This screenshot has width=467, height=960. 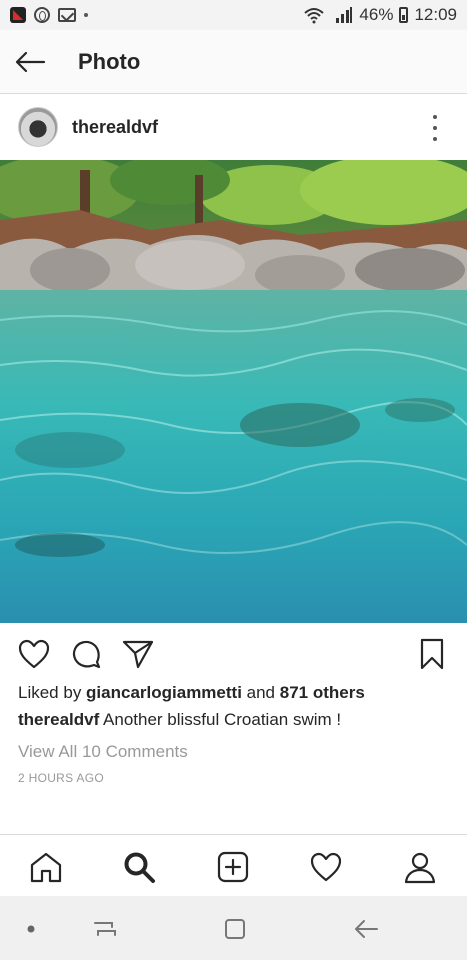 I want to click on app-header: Photo, so click(x=233, y=62).